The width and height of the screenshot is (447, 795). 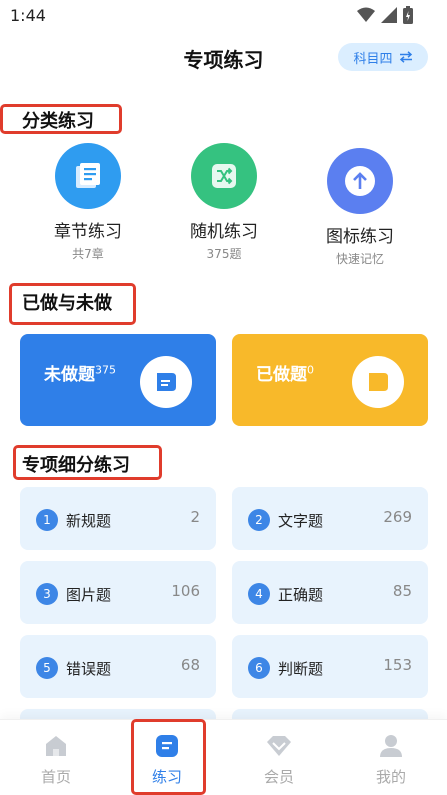 What do you see at coordinates (259, 594) in the screenshot?
I see `item-number: 4` at bounding box center [259, 594].